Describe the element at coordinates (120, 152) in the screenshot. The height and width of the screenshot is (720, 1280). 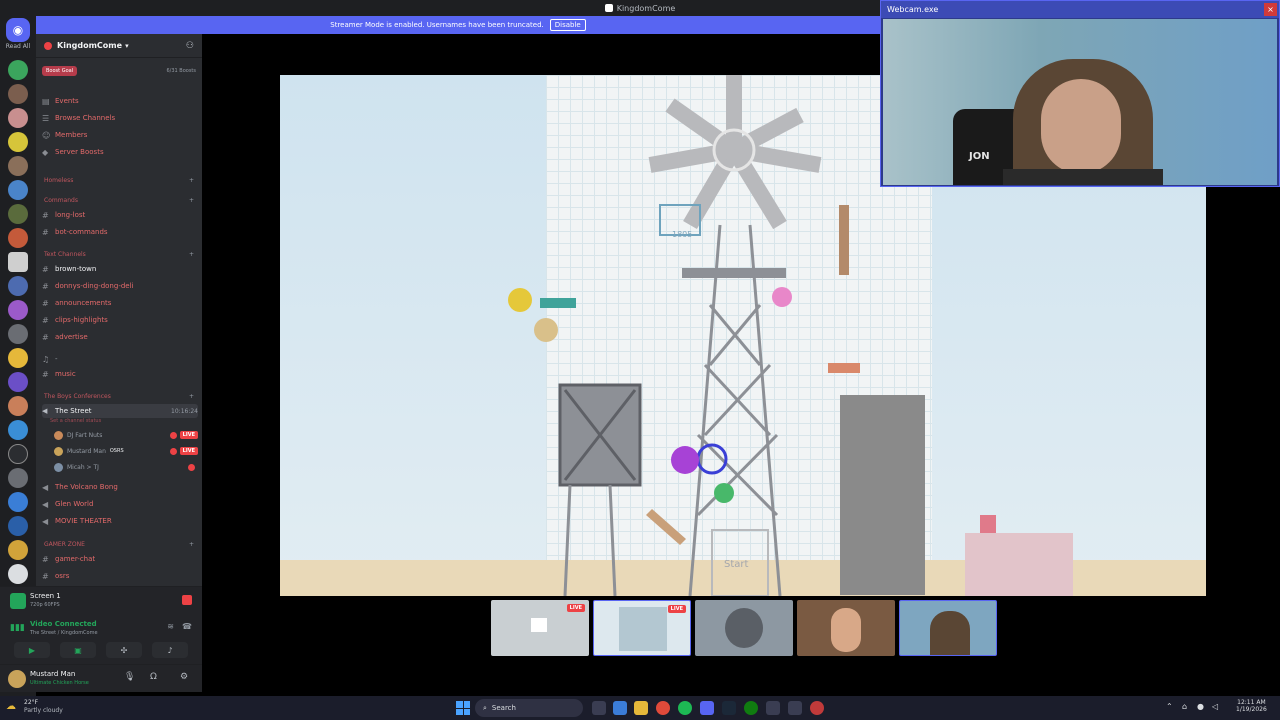
I see `server-boosts-item: ◆ Server Boosts` at that location.